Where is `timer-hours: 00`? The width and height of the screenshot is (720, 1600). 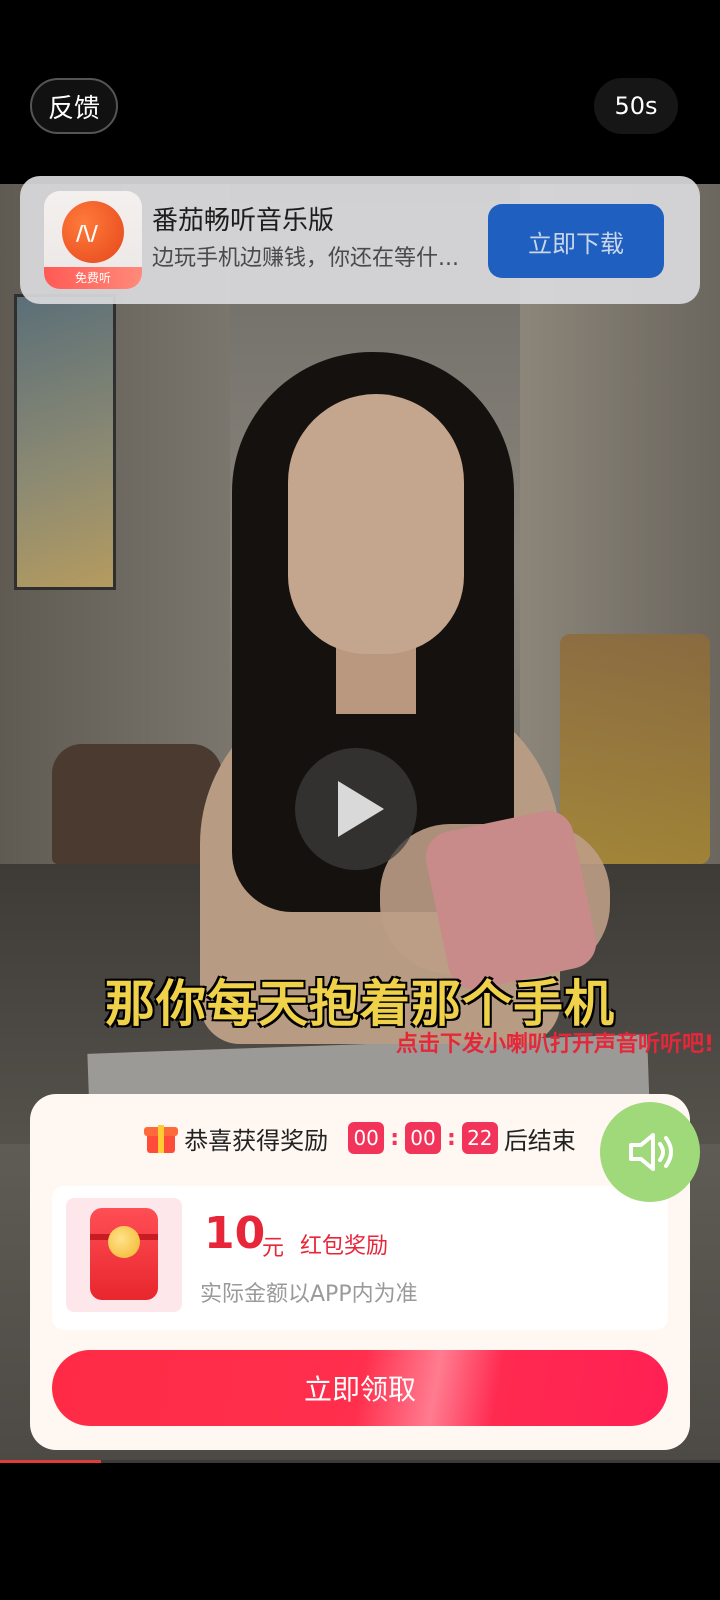
timer-hours: 00 is located at coordinates (366, 1138).